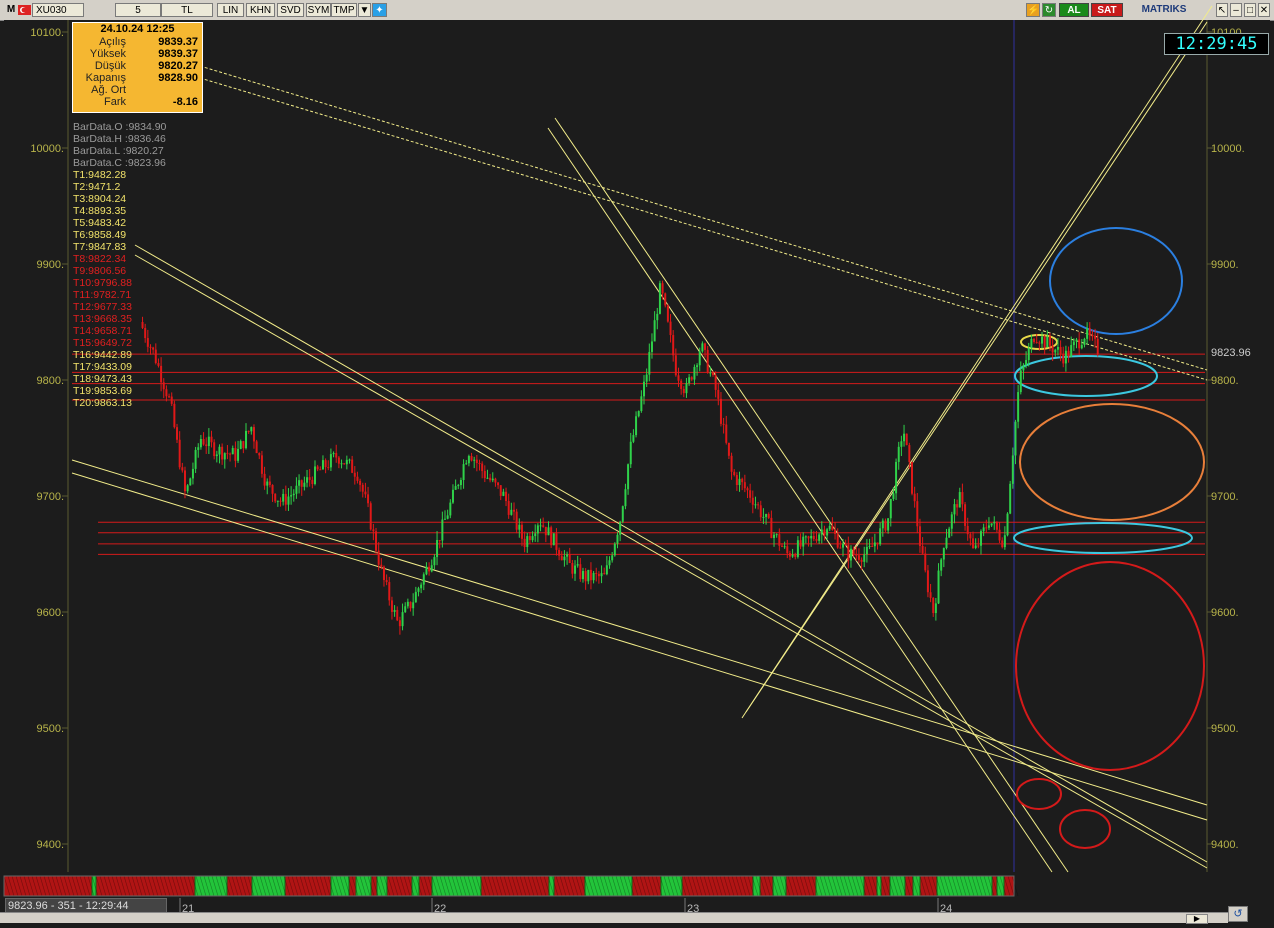  Describe the element at coordinates (100, 259) in the screenshot. I see `level-label: T8:9822.34` at that location.